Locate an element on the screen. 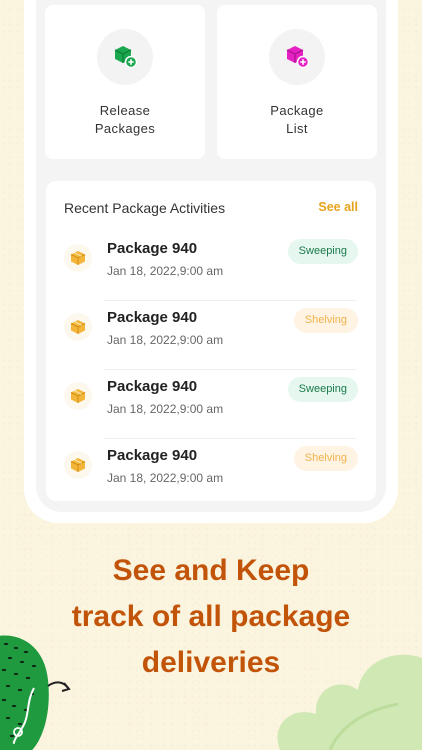 The image size is (422, 750). release-packages-icon-wrap is located at coordinates (125, 57).